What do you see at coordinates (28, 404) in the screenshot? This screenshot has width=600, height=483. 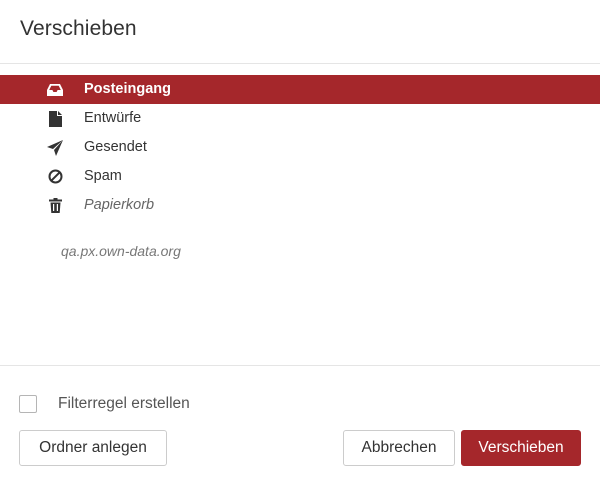 I see `filter-rule-checkbox` at bounding box center [28, 404].